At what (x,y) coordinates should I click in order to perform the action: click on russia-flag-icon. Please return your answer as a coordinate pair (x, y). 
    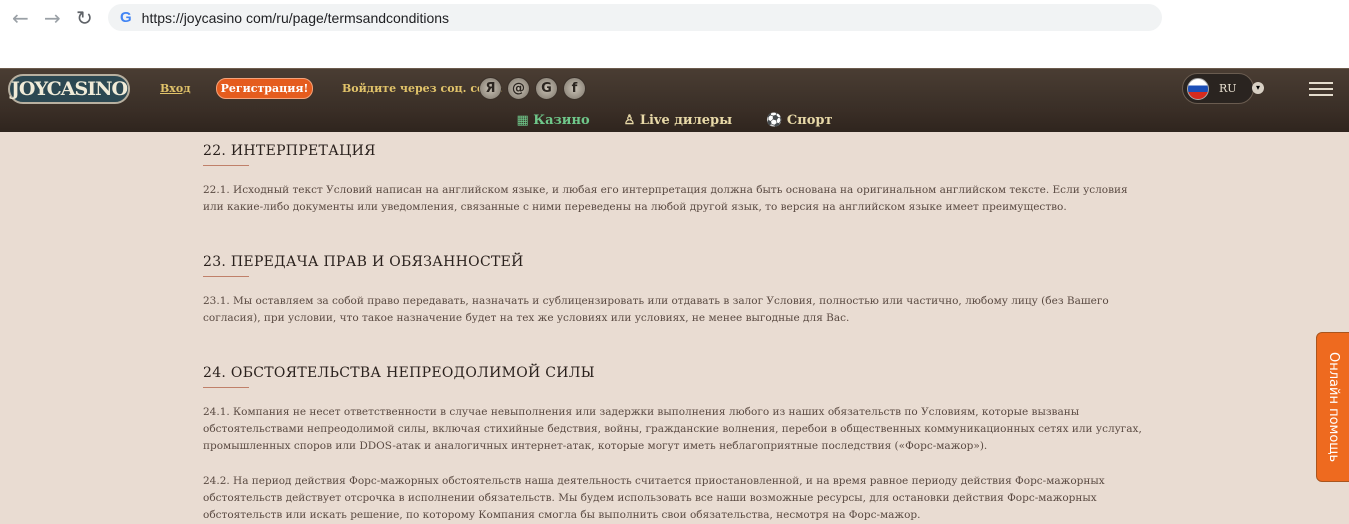
    Looking at the image, I should click on (1198, 89).